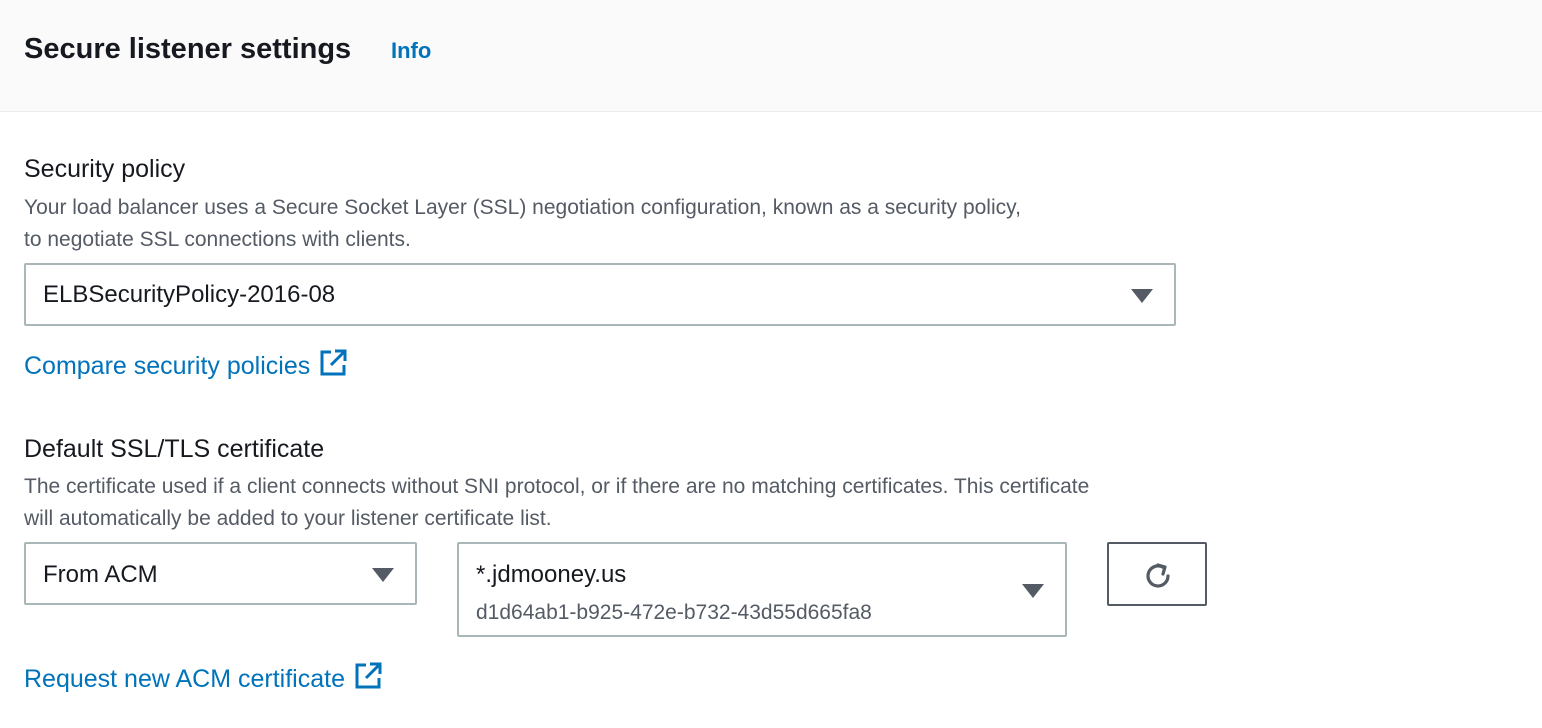 Image resolution: width=1542 pixels, height=728 pixels. I want to click on refresh-icon, so click(1158, 575).